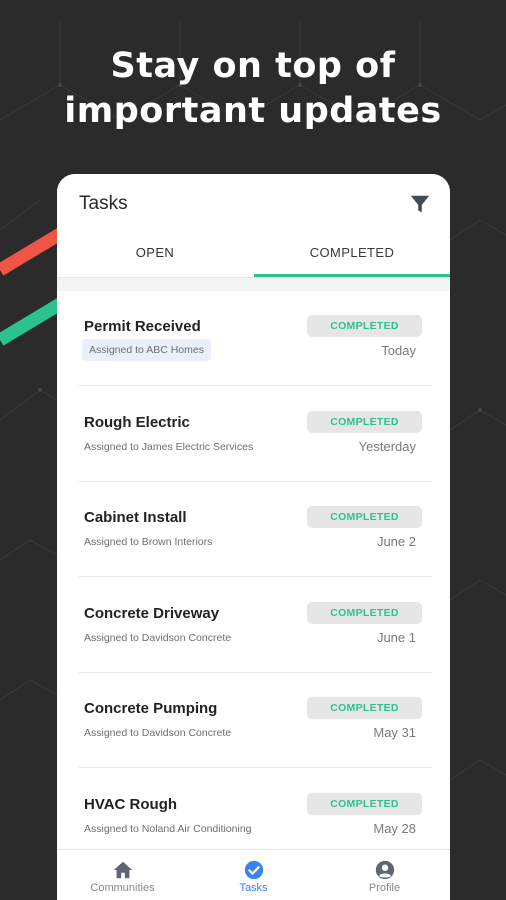 The image size is (506, 900). Describe the element at coordinates (253, 89) in the screenshot. I see `promo-headline: Stay on top of important updates` at that location.